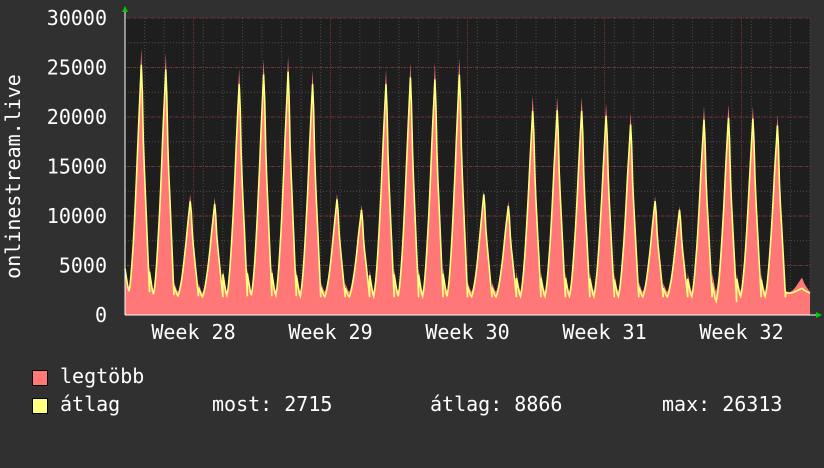 Image resolution: width=824 pixels, height=468 pixels. What do you see at coordinates (101, 315) in the screenshot?
I see `y-tick-label: 0` at bounding box center [101, 315].